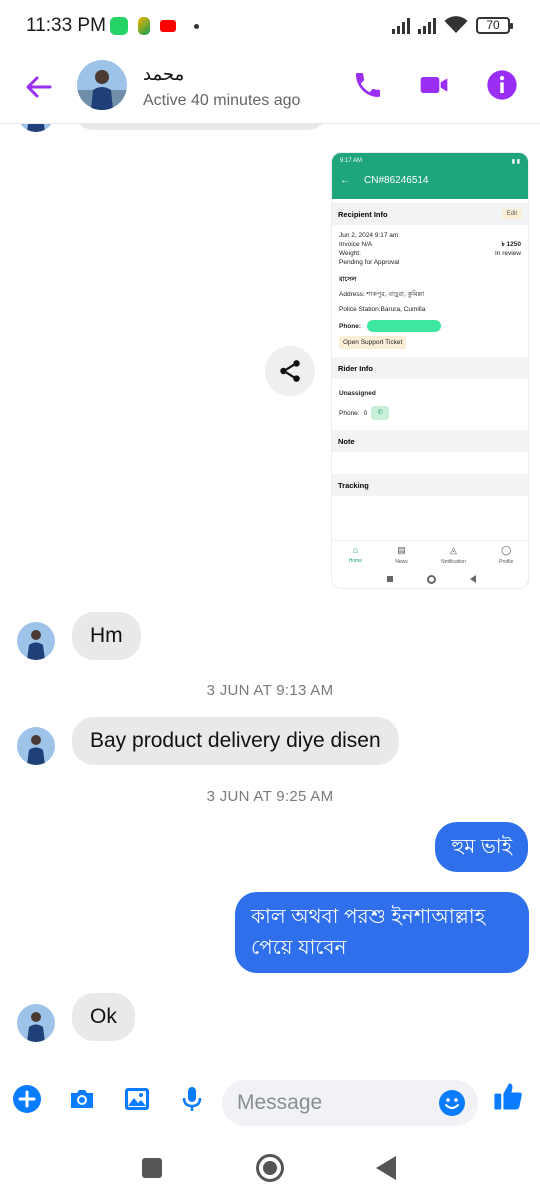 The width and height of the screenshot is (540, 1200). What do you see at coordinates (201, 127) in the screenshot?
I see `message-bubble-clipped` at bounding box center [201, 127].